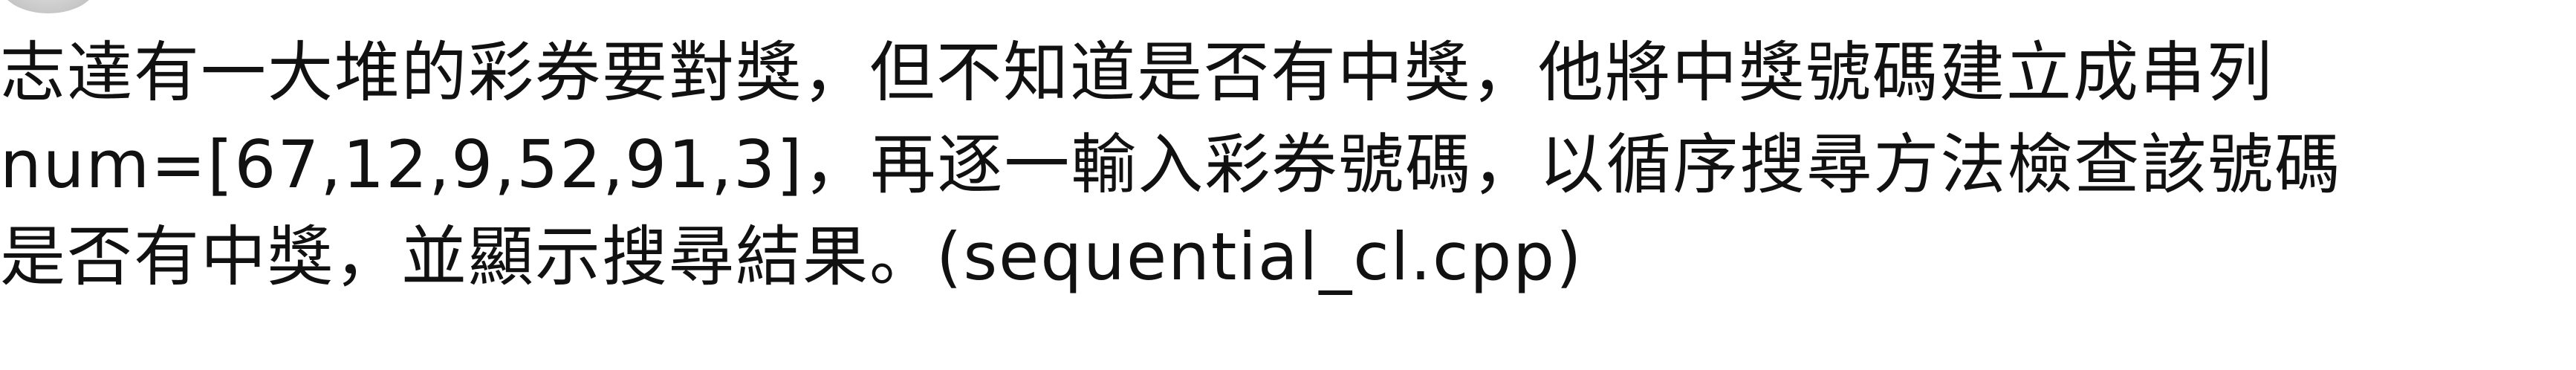 This screenshot has width=2576, height=370. Describe the element at coordinates (791, 256) in the screenshot. I see `text-line: 是否有中獎，並顯示搜尋結果。(sequential_cl.cpp)` at that location.